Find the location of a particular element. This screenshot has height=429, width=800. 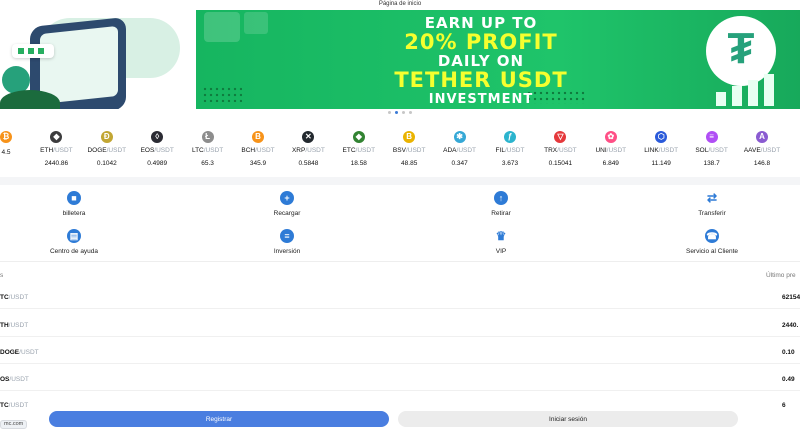

tron-icon: ▽ is located at coordinates (560, 137).